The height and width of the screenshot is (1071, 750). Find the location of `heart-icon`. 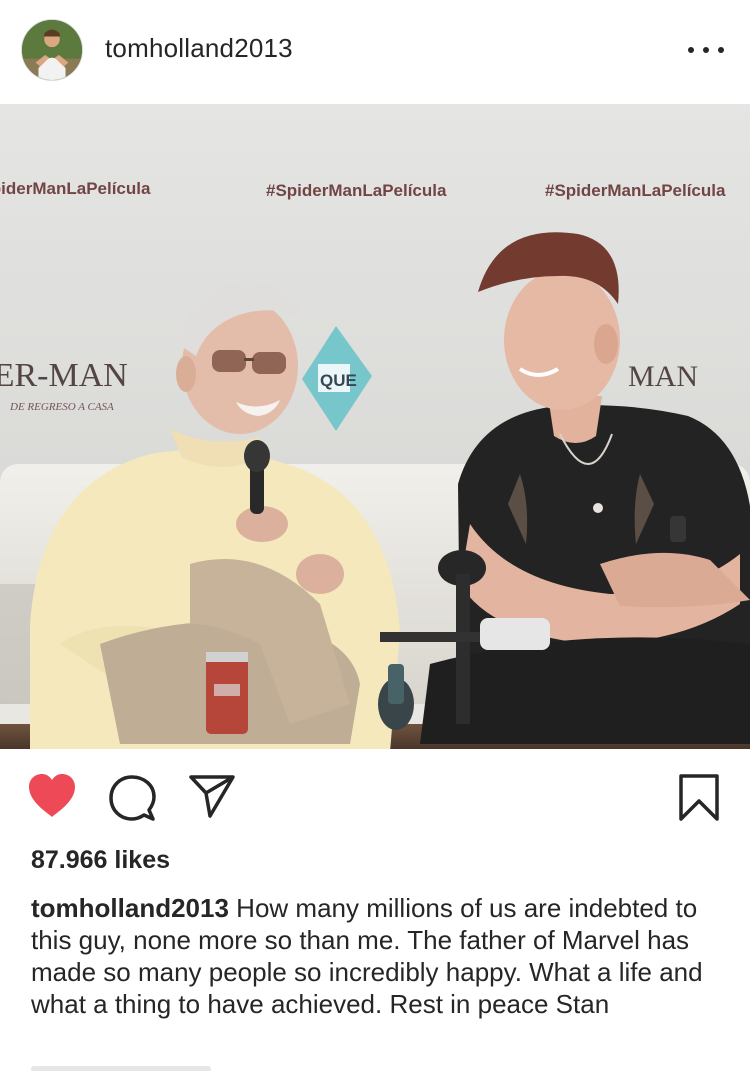

heart-icon is located at coordinates (52, 796).